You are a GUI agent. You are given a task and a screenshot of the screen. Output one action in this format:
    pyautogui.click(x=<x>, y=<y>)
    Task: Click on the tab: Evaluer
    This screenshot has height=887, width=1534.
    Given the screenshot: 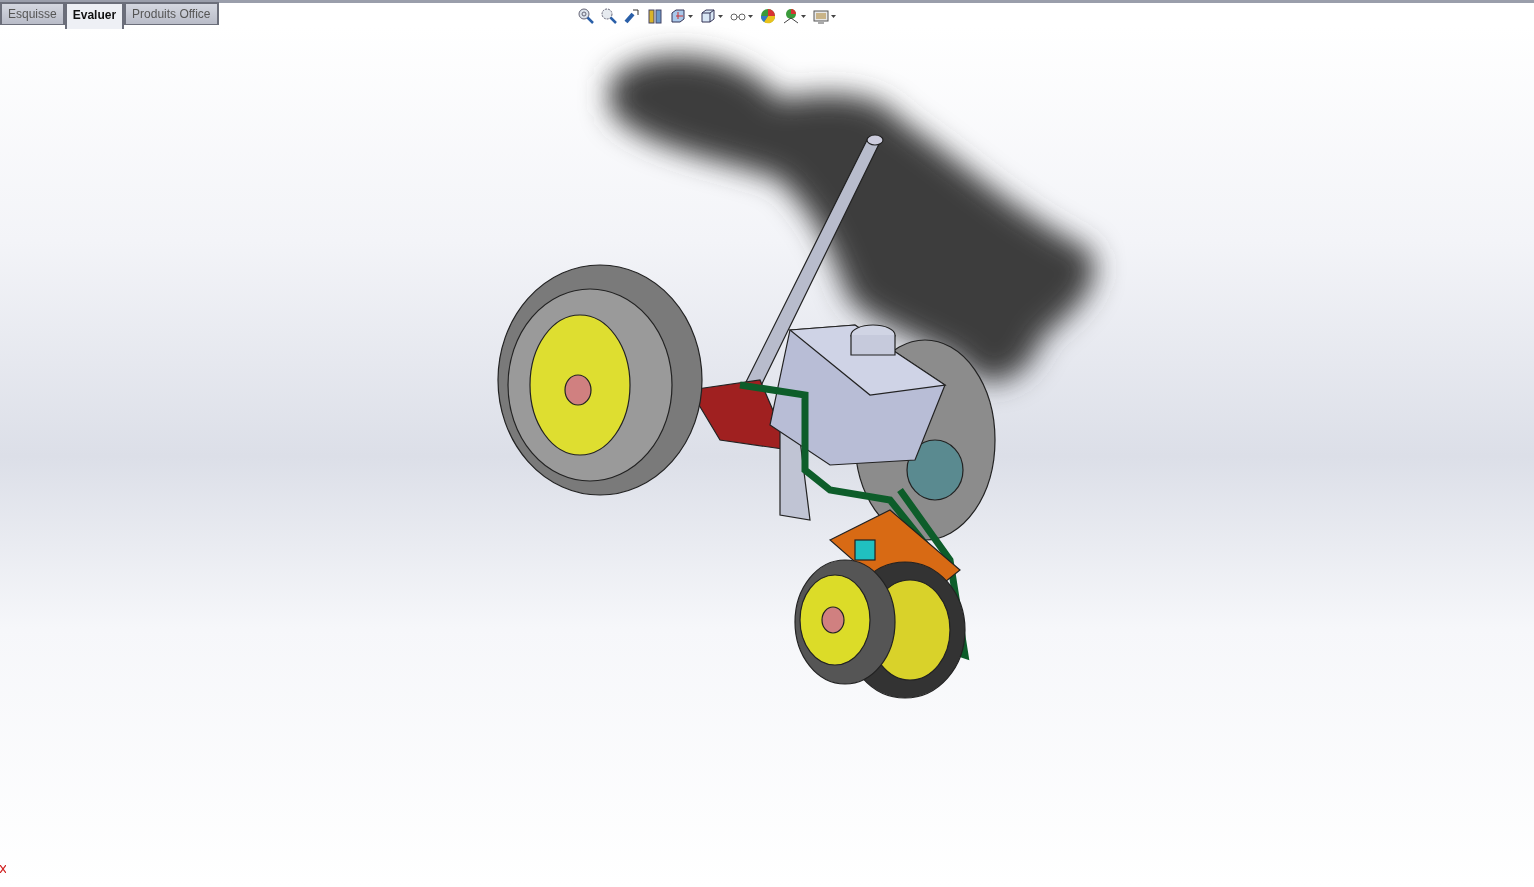 What is the action you would take?
    pyautogui.click(x=94, y=15)
    